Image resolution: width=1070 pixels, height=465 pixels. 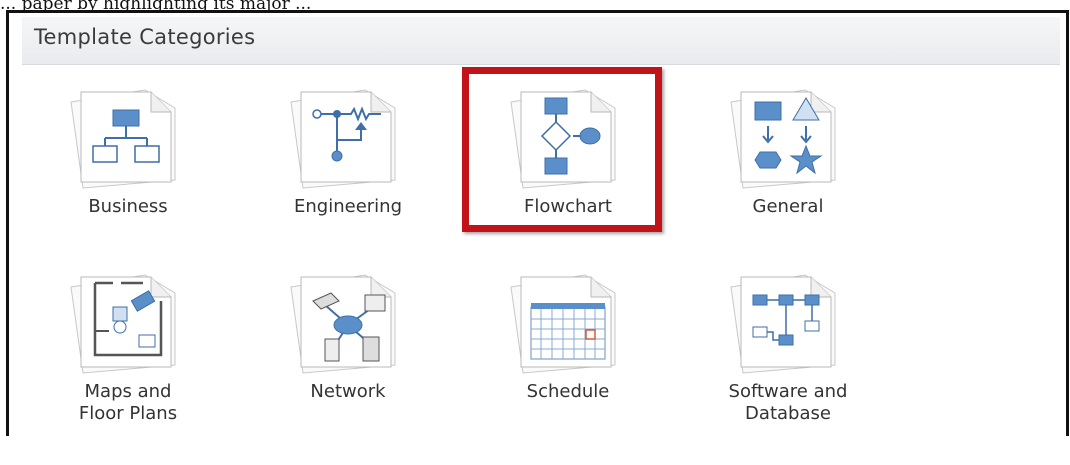 I want to click on category-network: Network, so click(x=348, y=334).